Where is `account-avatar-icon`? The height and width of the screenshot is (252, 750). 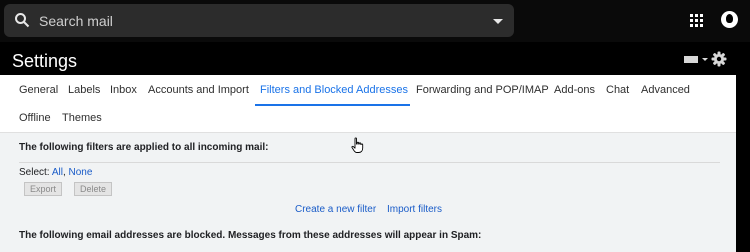
account-avatar-icon is located at coordinates (729, 19).